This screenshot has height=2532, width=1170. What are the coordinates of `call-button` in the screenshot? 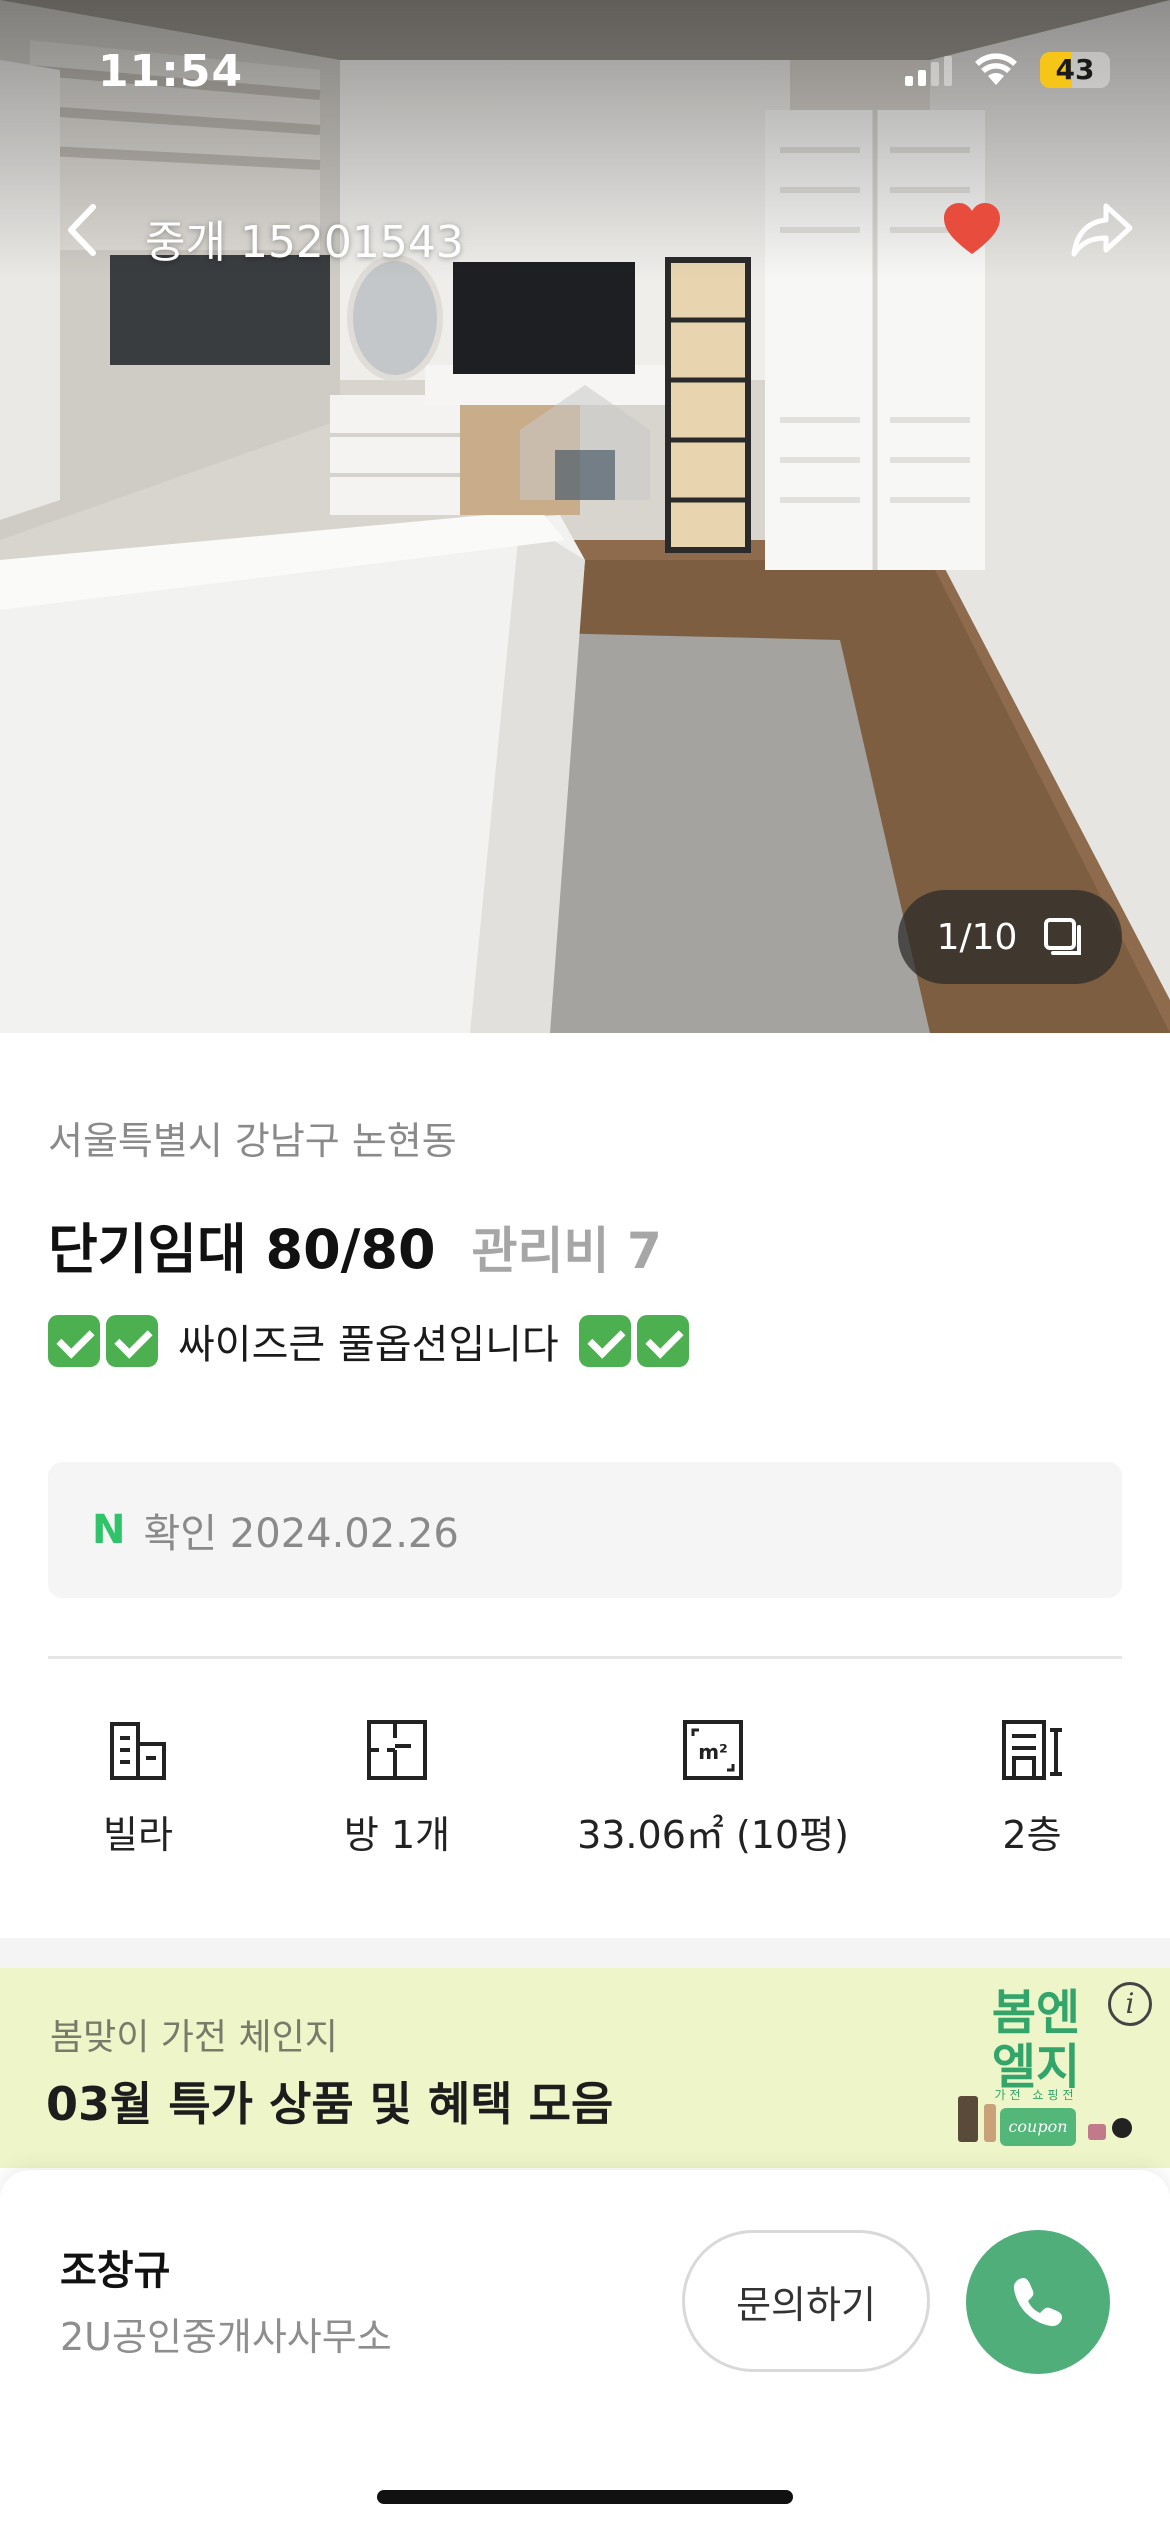 It's located at (1038, 2302).